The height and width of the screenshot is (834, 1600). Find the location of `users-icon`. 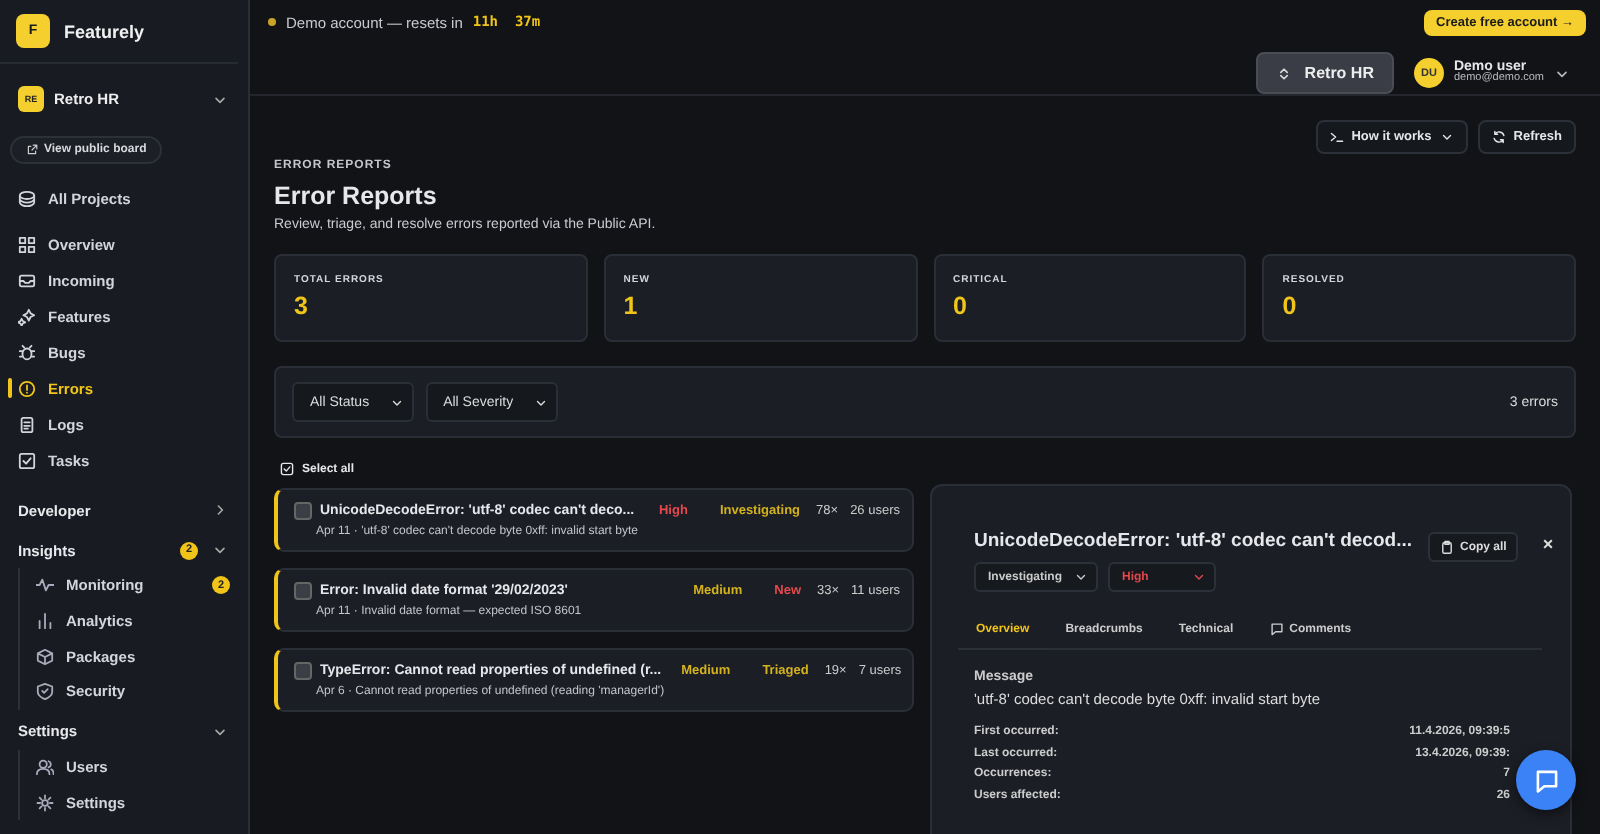

users-icon is located at coordinates (45, 767).